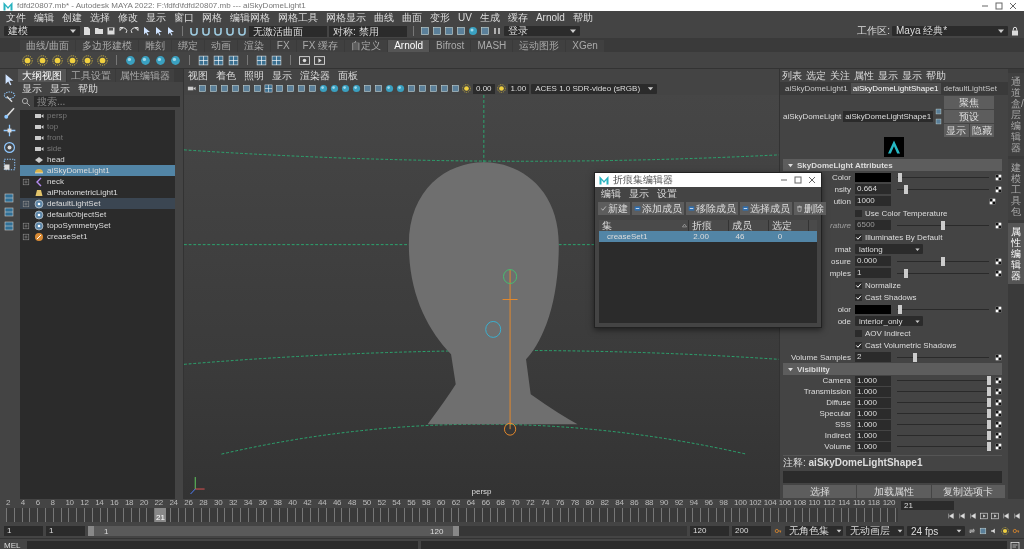 Image resolution: width=1024 pixels, height=549 pixels. Describe the element at coordinates (1016, 189) in the screenshot. I see `side-tab: 建模工具包` at that location.